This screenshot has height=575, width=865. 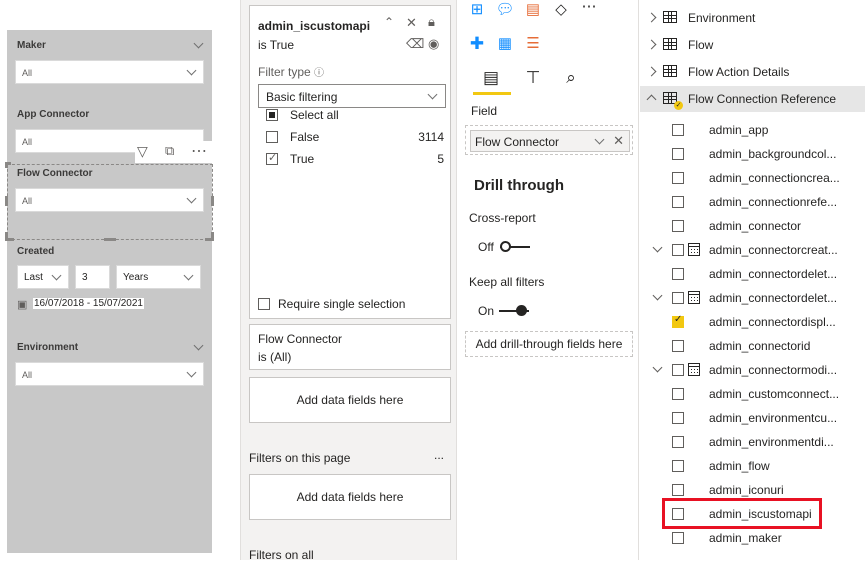 I want to click on filter-option-select-all: Select all, so click(x=356, y=115).